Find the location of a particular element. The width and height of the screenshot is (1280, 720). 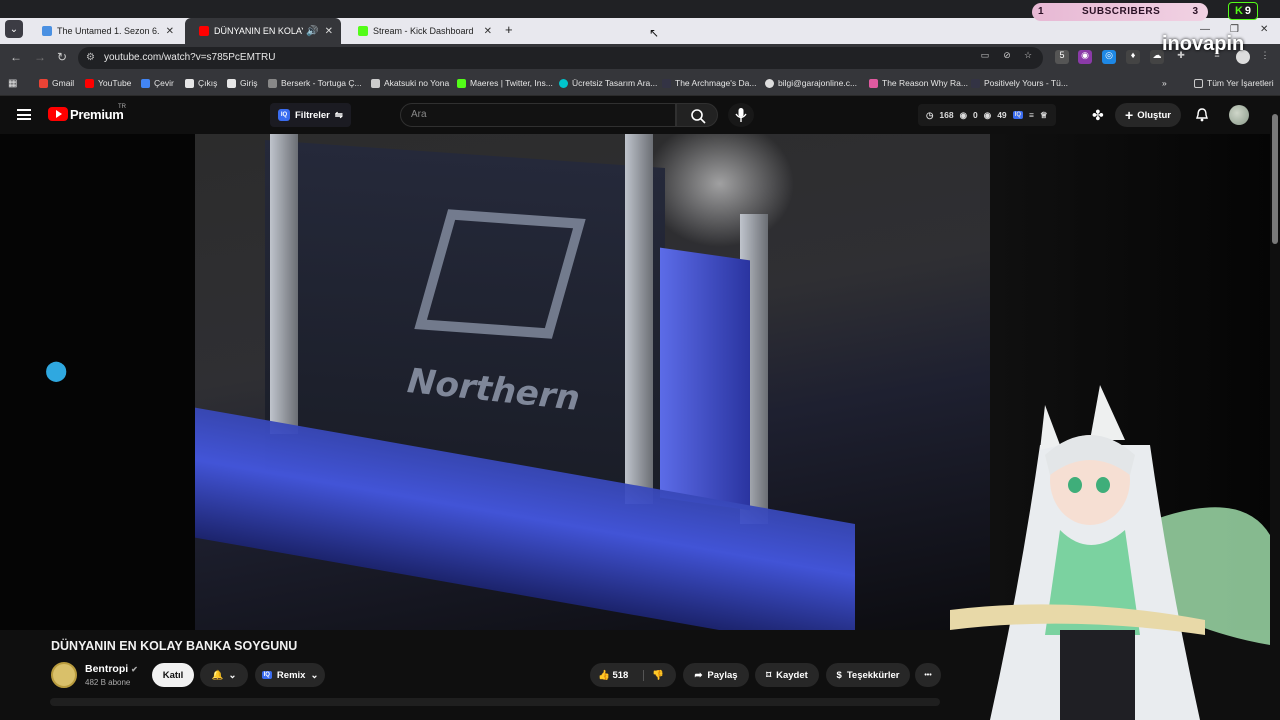

tab-title: Stream - Kick Dashboard is located at coordinates (423, 31).